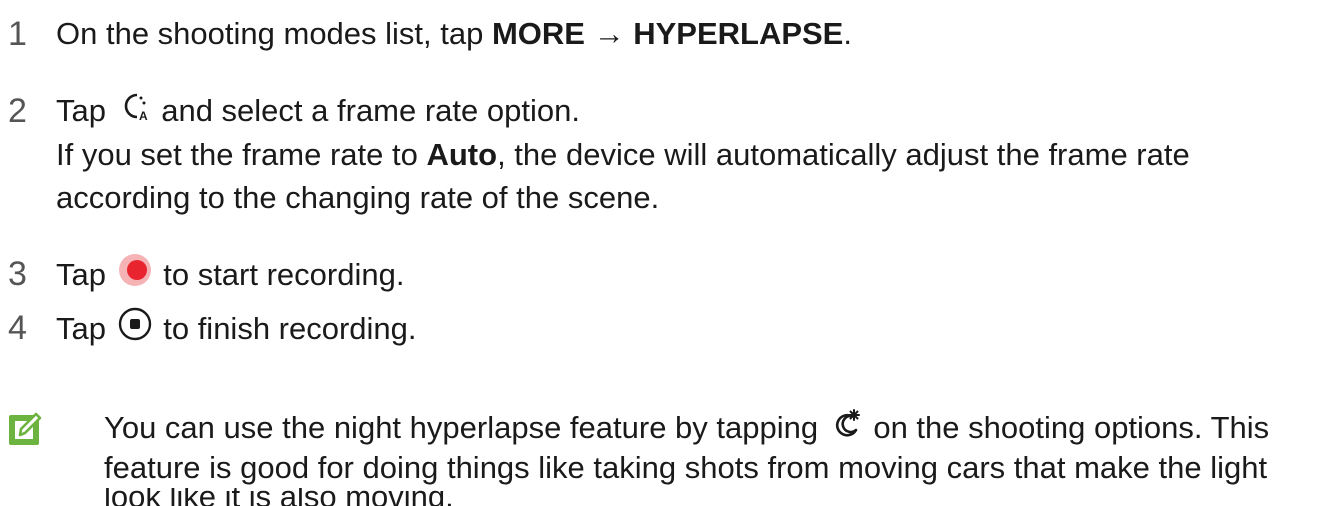  I want to click on night-hyperlapse-icon, so click(846, 428).